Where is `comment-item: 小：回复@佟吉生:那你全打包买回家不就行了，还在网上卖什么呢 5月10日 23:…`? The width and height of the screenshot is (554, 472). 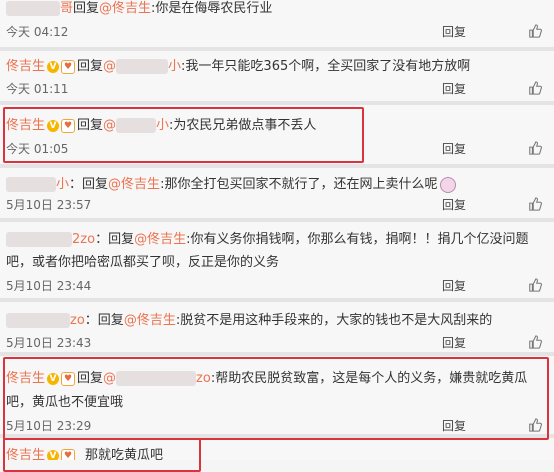 comment-item: 小：回复@佟吉生:那你全打包买回家不就行了，还在网上卖什么呢 5月10日 23:… is located at coordinates (277, 193).